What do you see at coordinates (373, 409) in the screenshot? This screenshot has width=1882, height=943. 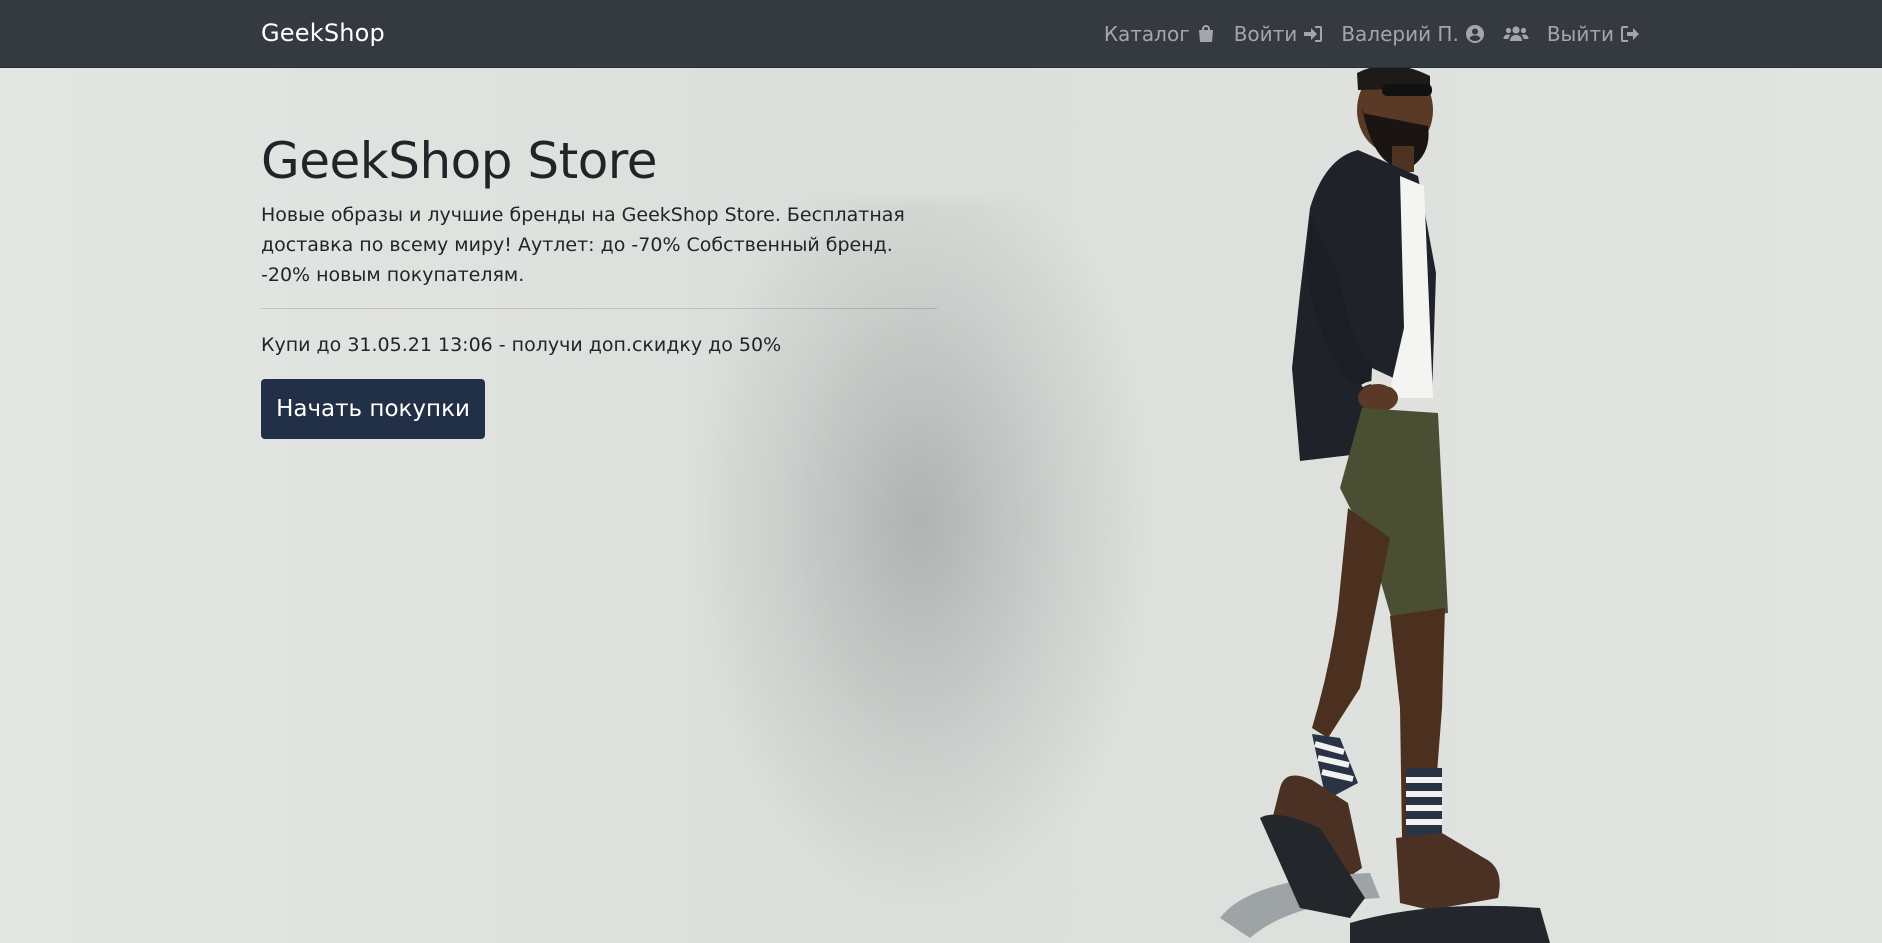 I see `start-shopping-button: Начать покупки` at bounding box center [373, 409].